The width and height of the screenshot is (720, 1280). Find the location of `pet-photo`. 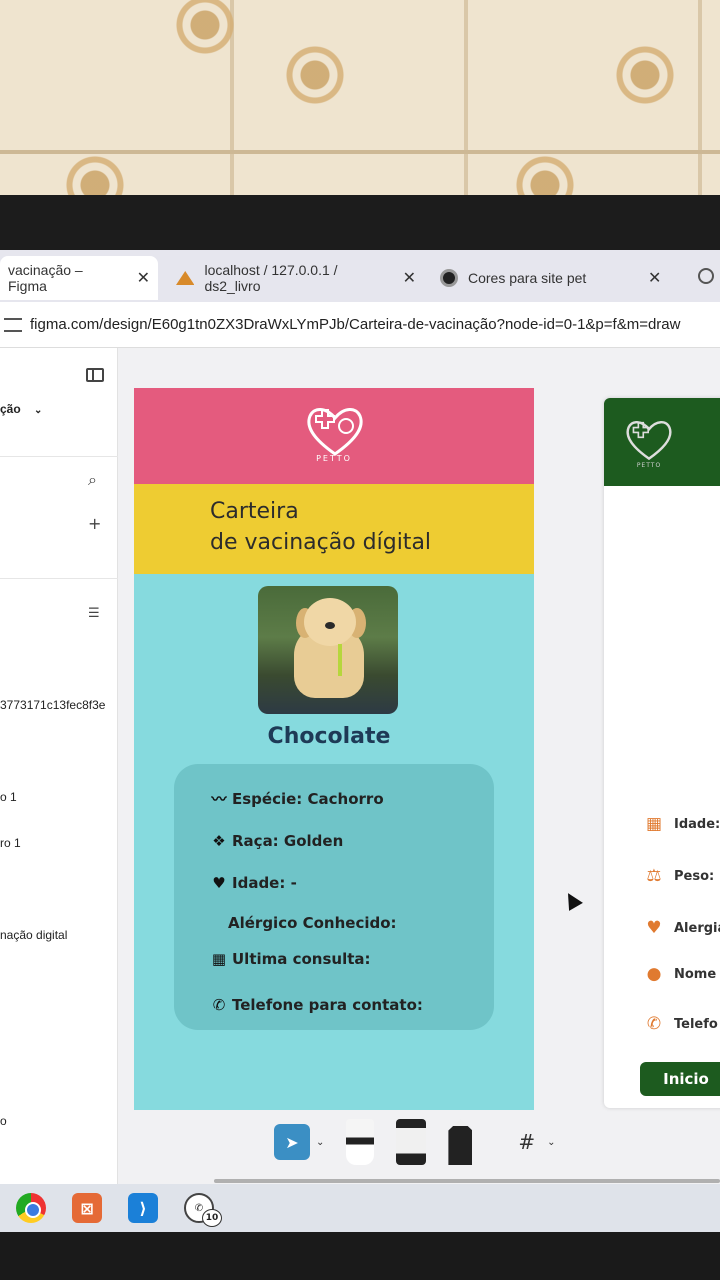

pet-photo is located at coordinates (328, 650).